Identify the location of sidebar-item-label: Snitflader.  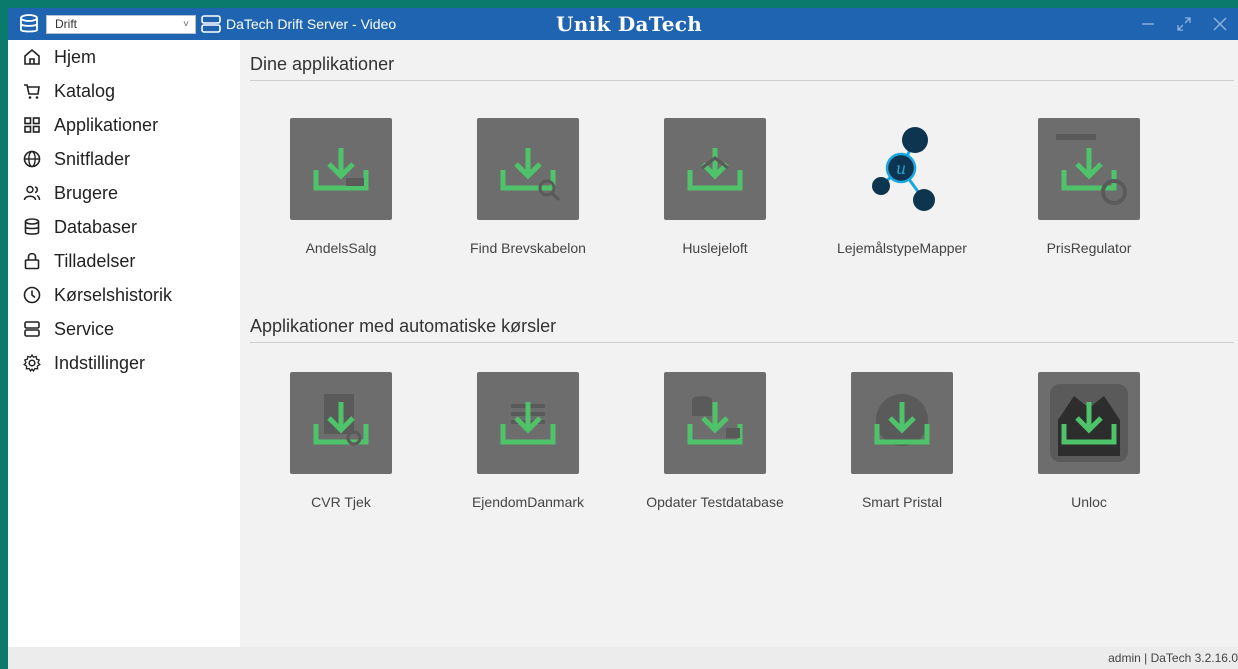
(92, 158).